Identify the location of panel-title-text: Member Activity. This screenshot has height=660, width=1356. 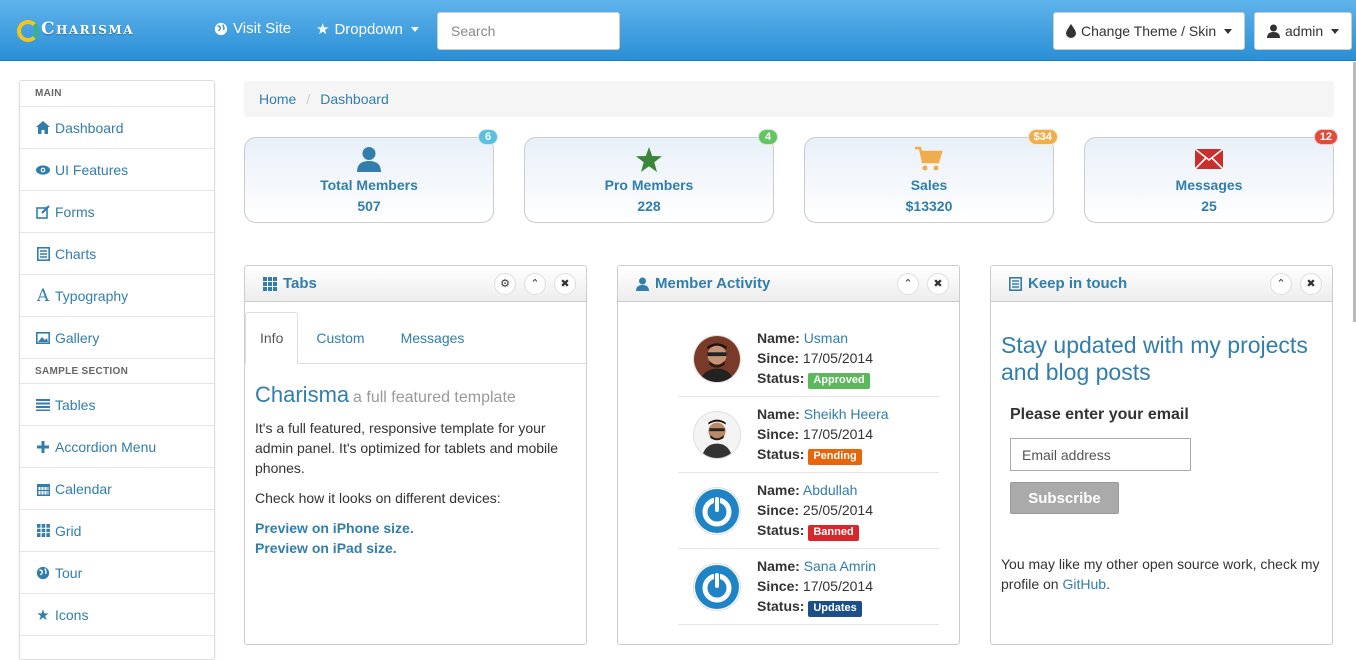
(713, 283).